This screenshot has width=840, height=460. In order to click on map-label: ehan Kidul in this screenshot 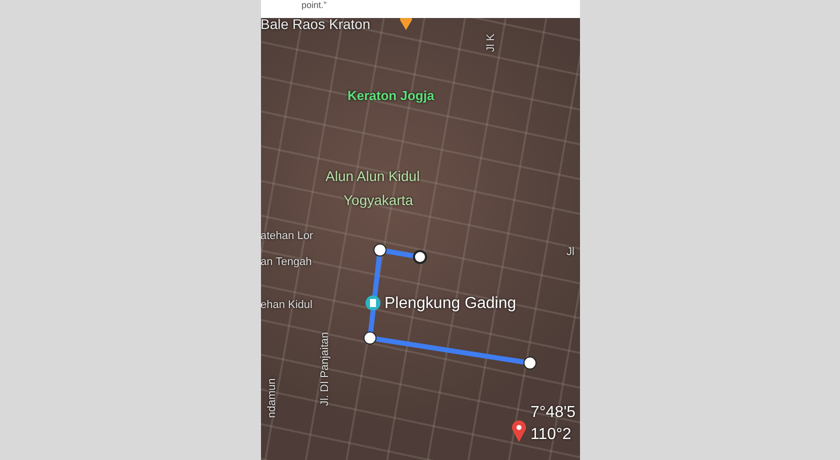, I will do `click(286, 305)`.